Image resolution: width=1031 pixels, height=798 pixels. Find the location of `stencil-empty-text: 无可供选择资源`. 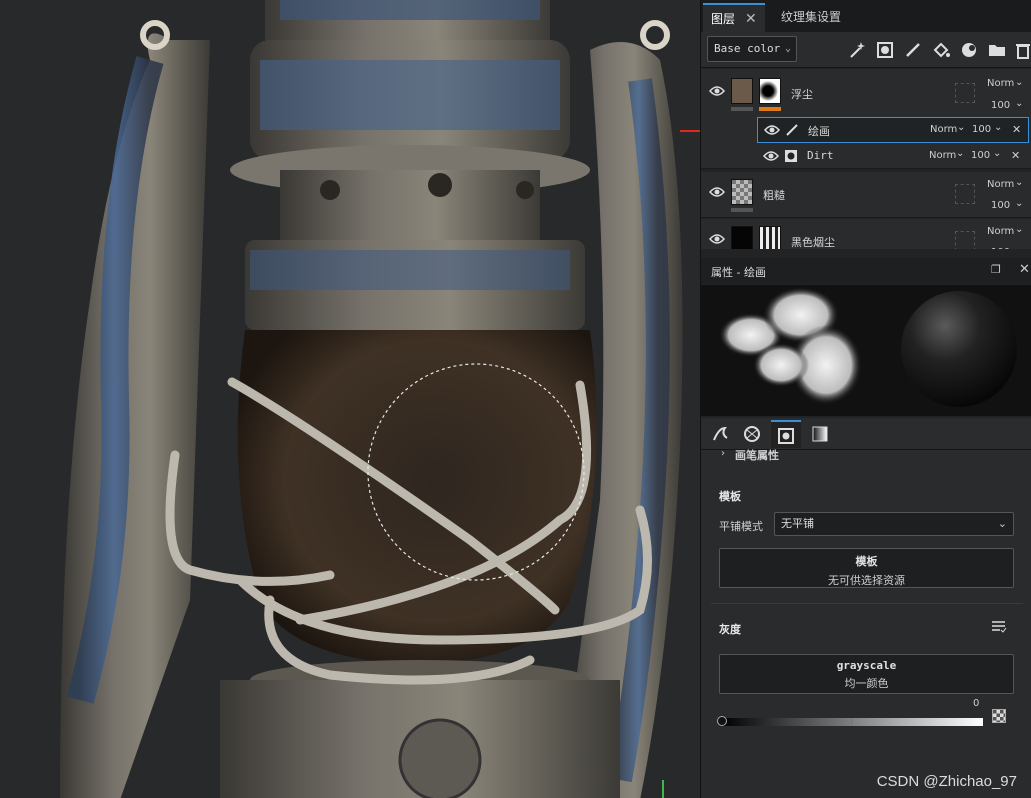

stencil-empty-text: 无可供选择资源 is located at coordinates (866, 580).